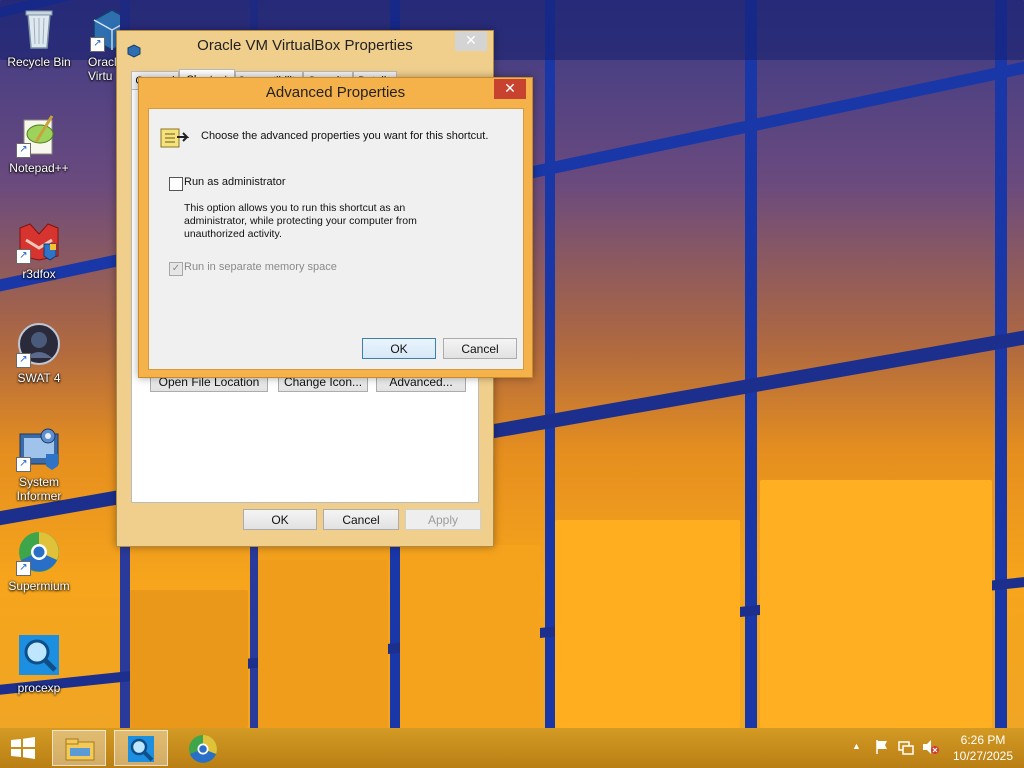 Image resolution: width=1024 pixels, height=768 pixels. What do you see at coordinates (983, 756) in the screenshot?
I see `clock-date: 10/27/2025` at bounding box center [983, 756].